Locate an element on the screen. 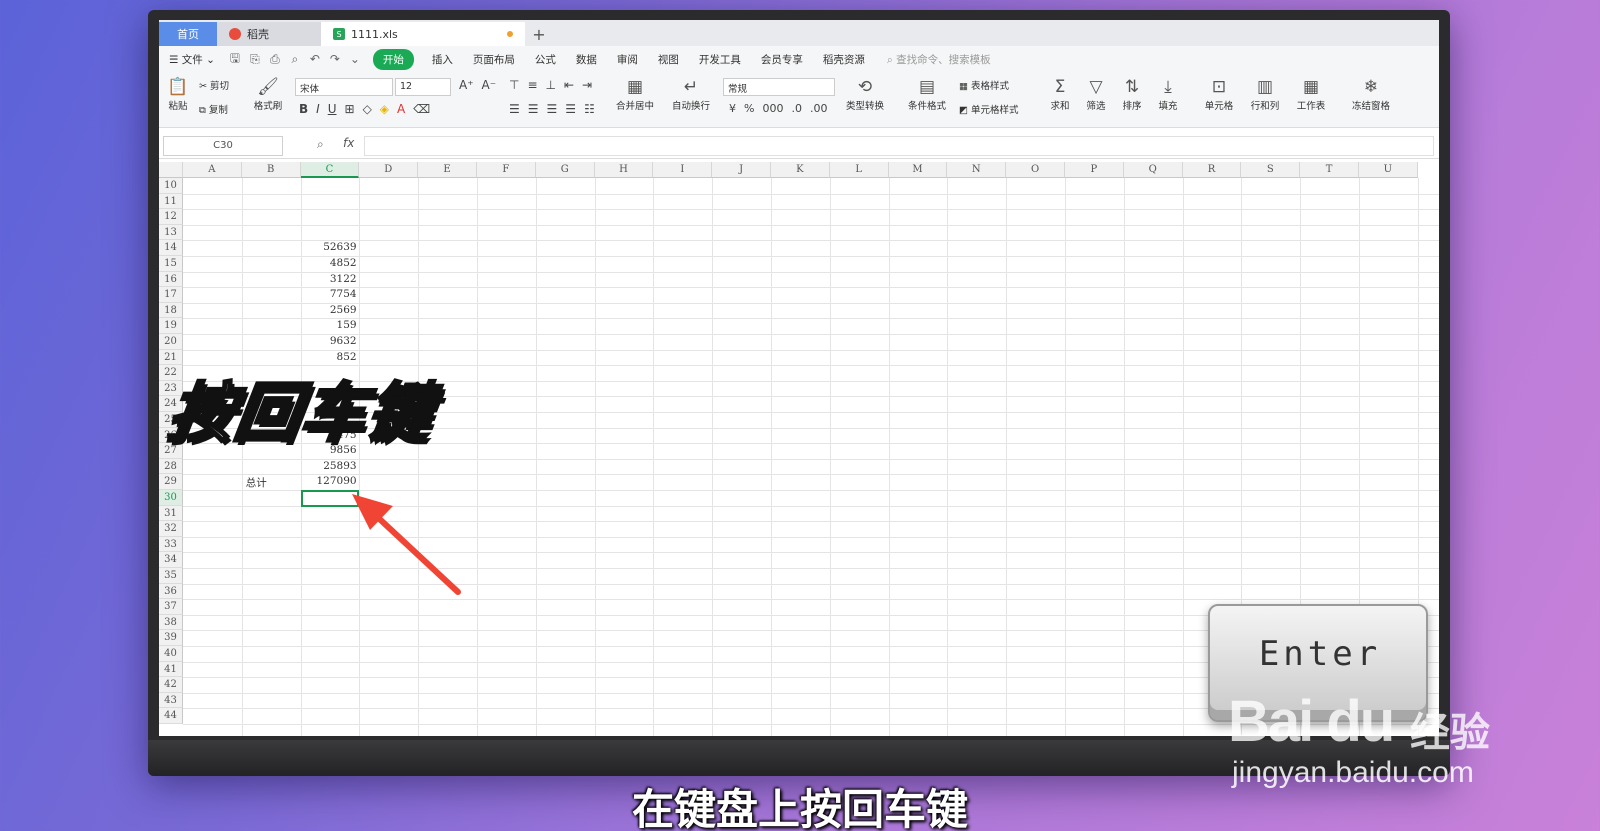  shrink-font-icon: A⁻ is located at coordinates (489, 85).